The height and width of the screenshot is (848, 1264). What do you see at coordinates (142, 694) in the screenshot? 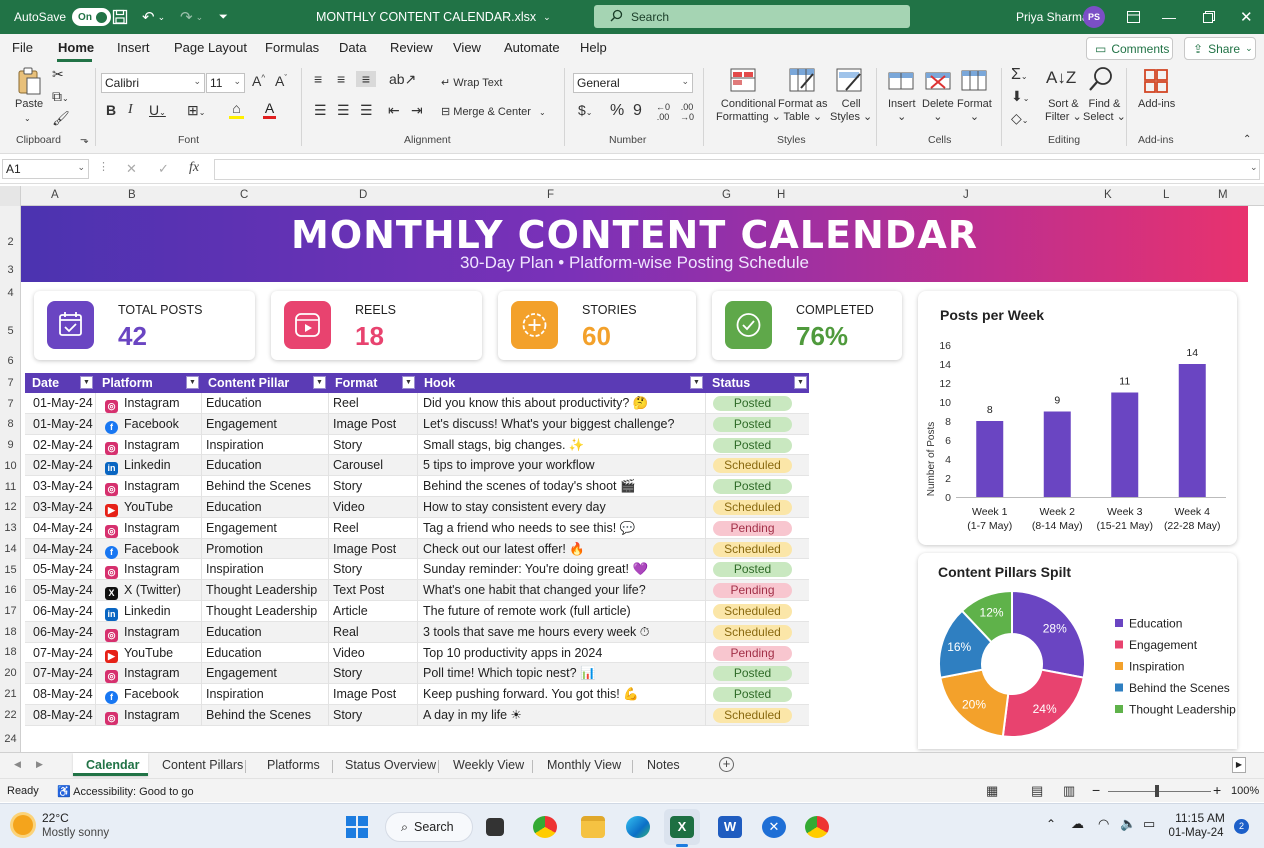
I see `cell-platform: f Facebook` at bounding box center [142, 694].